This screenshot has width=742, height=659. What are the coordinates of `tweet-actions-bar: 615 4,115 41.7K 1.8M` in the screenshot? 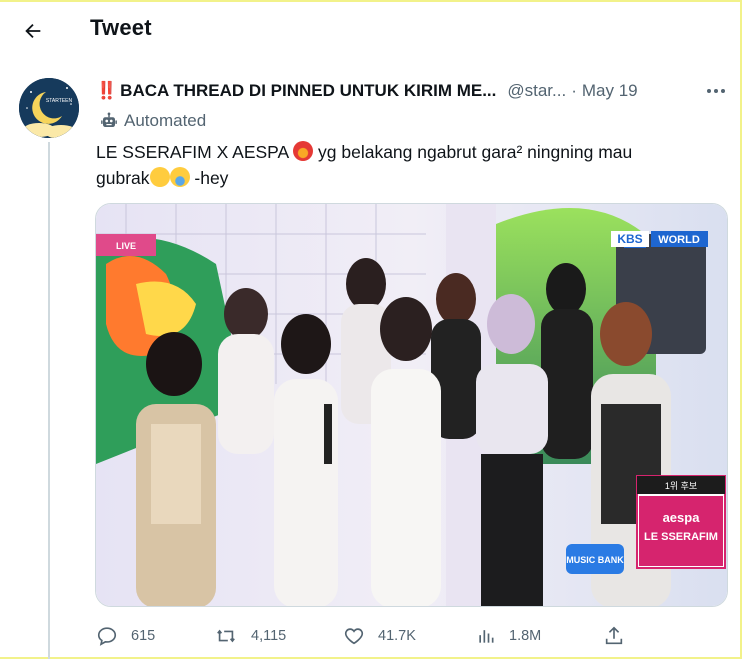 It's located at (366, 636).